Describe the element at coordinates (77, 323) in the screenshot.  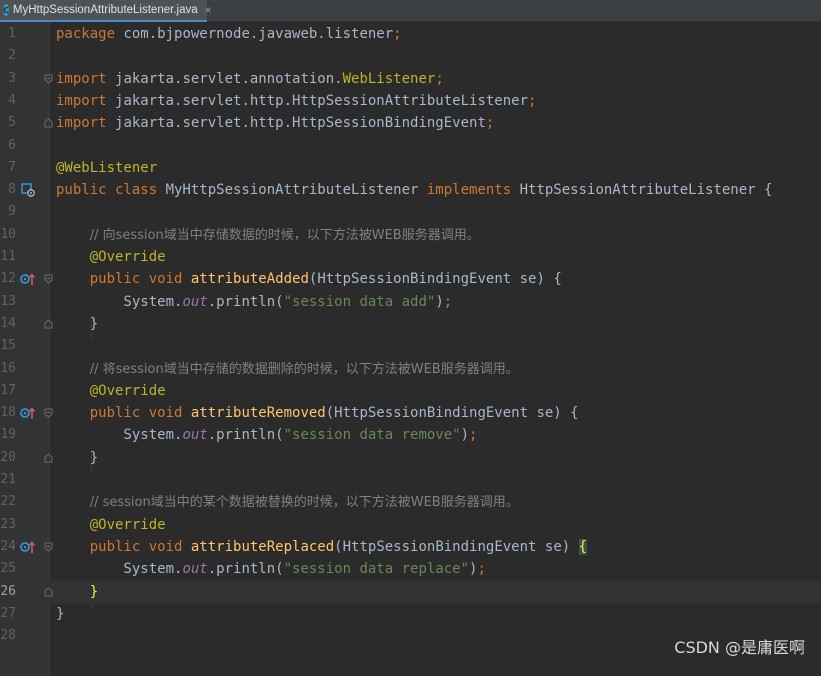
I see `code-token: }` at that location.